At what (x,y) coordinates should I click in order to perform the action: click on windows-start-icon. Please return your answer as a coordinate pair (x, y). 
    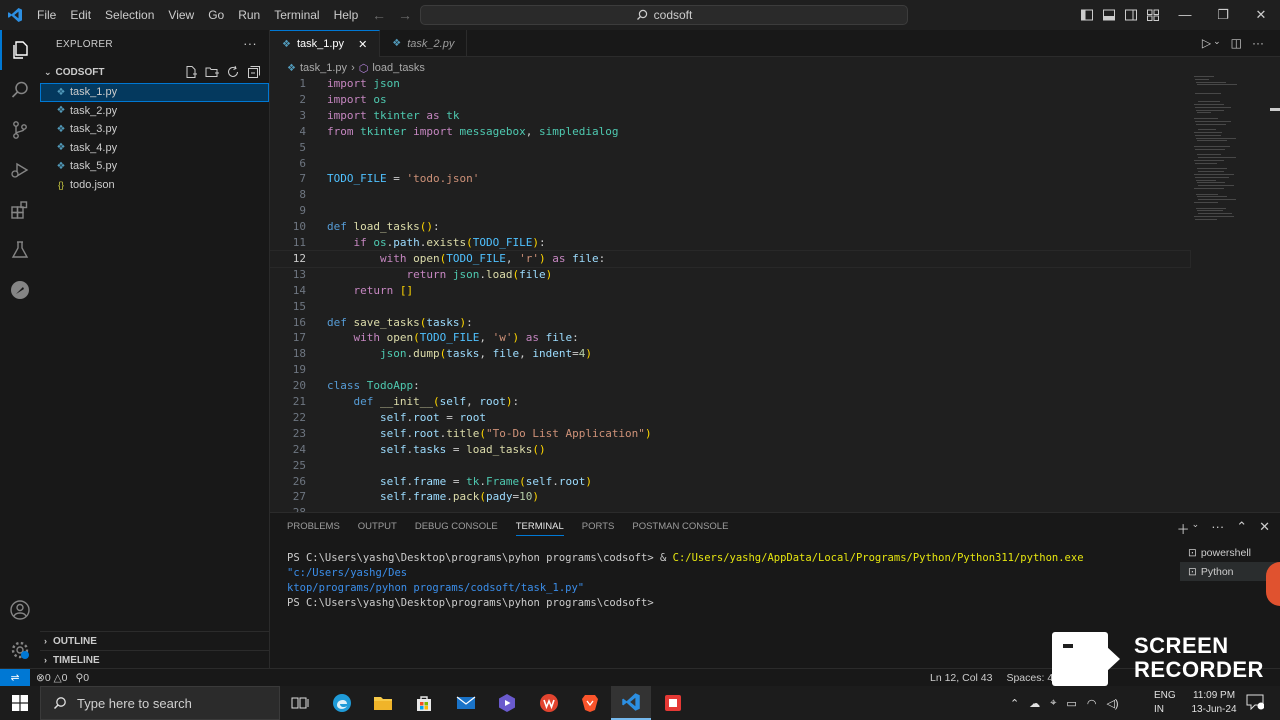
    Looking at the image, I should click on (20, 703).